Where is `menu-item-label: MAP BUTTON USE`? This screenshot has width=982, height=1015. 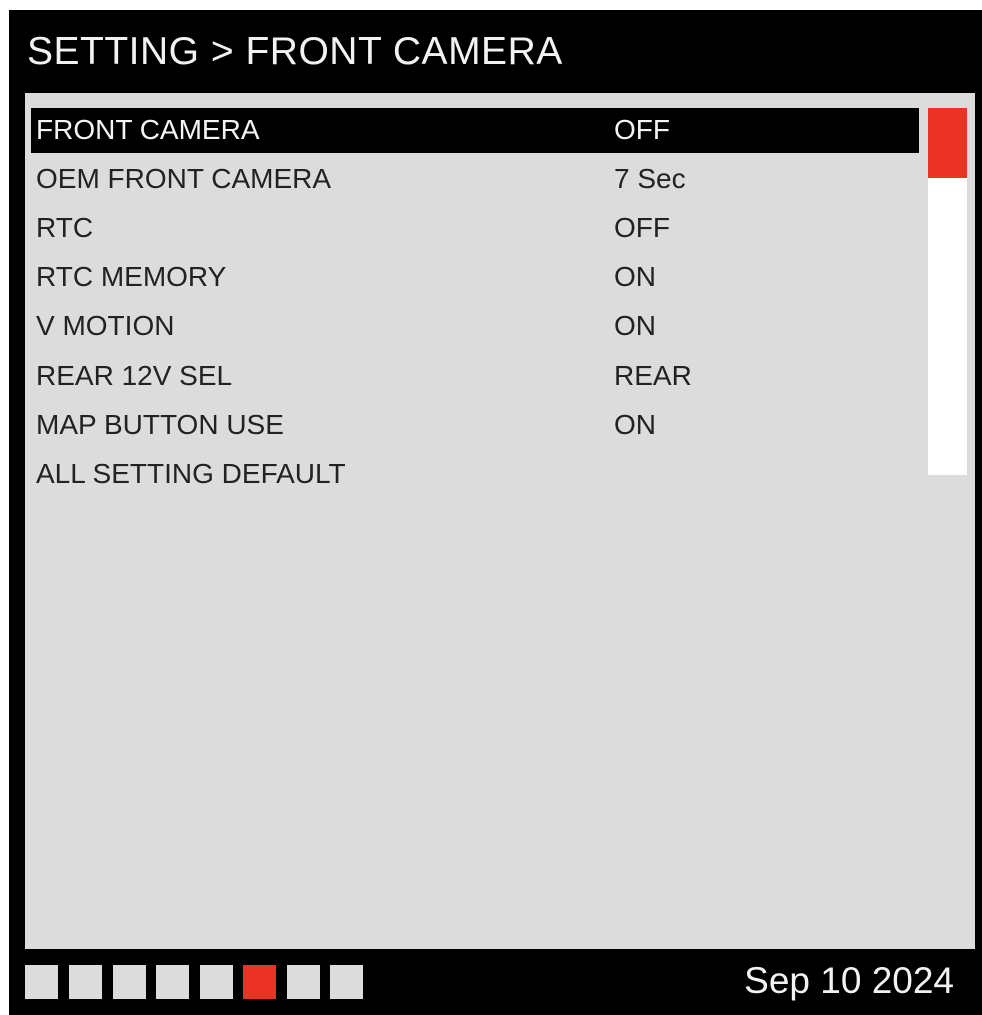 menu-item-label: MAP BUTTON USE is located at coordinates (160, 424).